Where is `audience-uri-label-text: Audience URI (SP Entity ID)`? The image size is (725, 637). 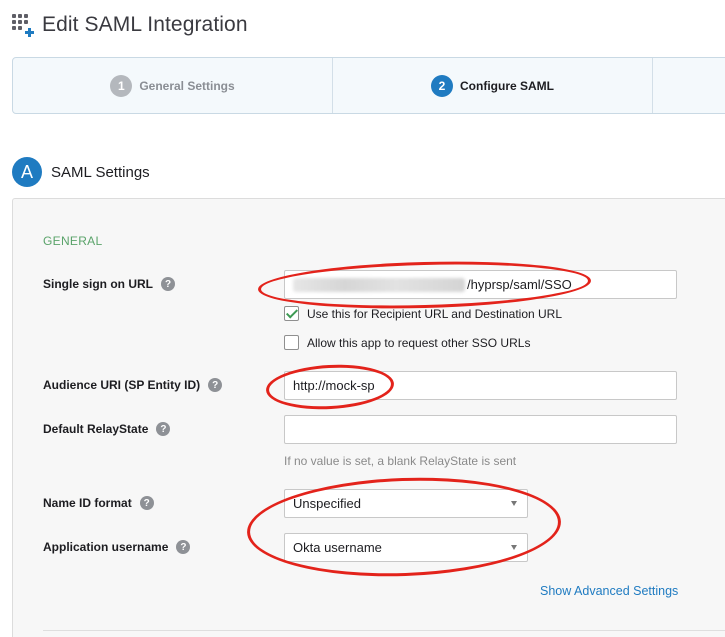
audience-uri-label-text: Audience URI (SP Entity ID) is located at coordinates (122, 385).